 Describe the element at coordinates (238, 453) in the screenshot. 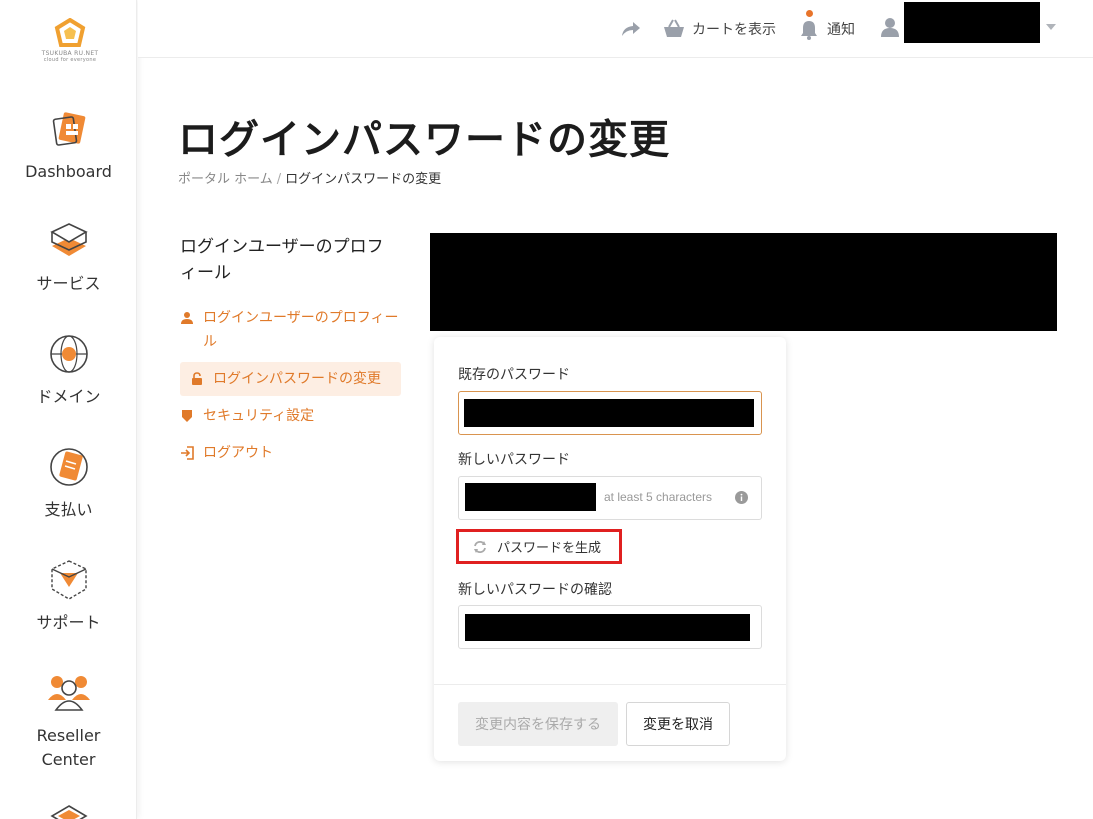

I see `menu-item-label: ログアウト` at that location.